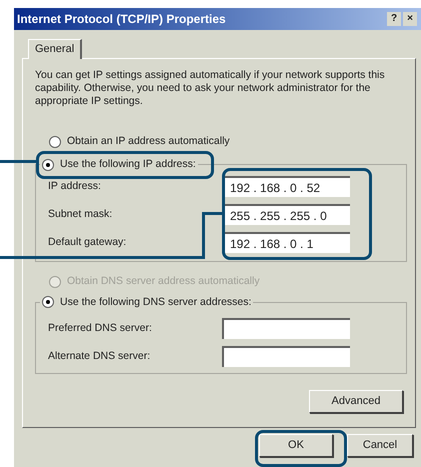 The image size is (421, 467). What do you see at coordinates (410, 19) in the screenshot?
I see `close-button: ×` at bounding box center [410, 19].